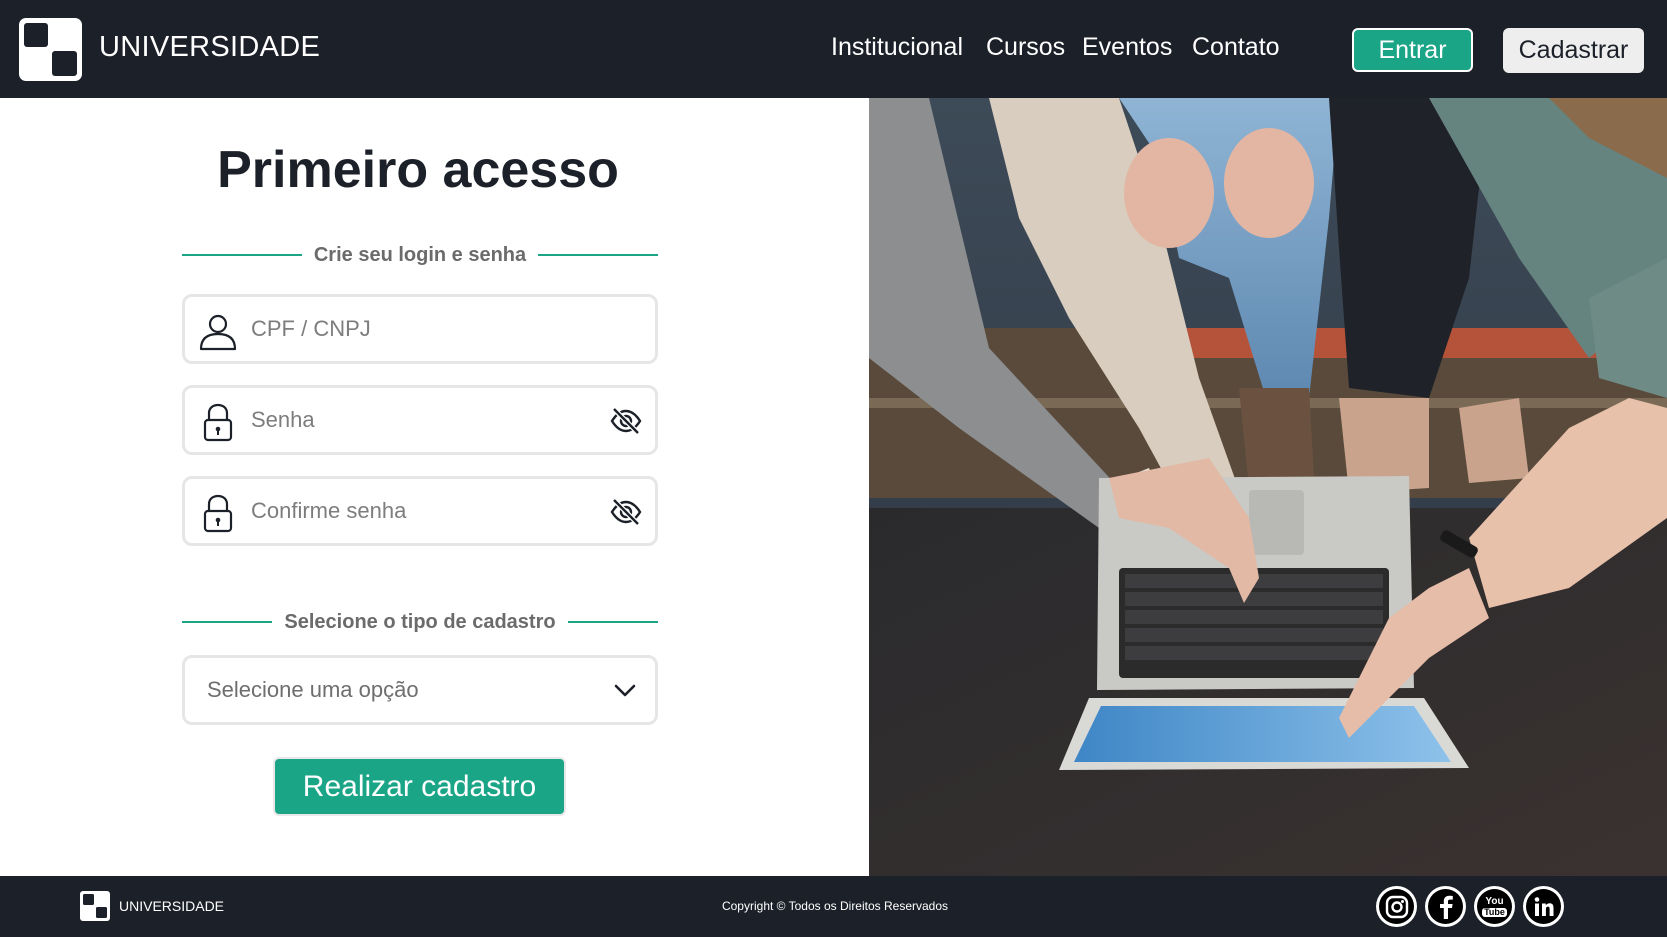  I want to click on section-label-login: Crie seu login e senha, so click(420, 254).